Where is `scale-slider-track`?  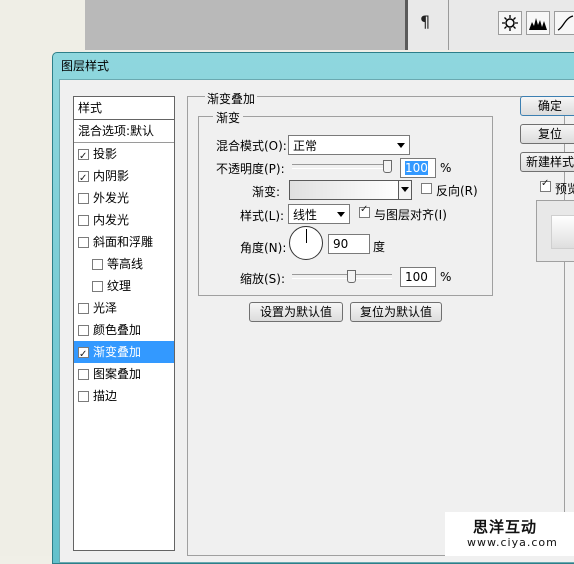 scale-slider-track is located at coordinates (342, 276).